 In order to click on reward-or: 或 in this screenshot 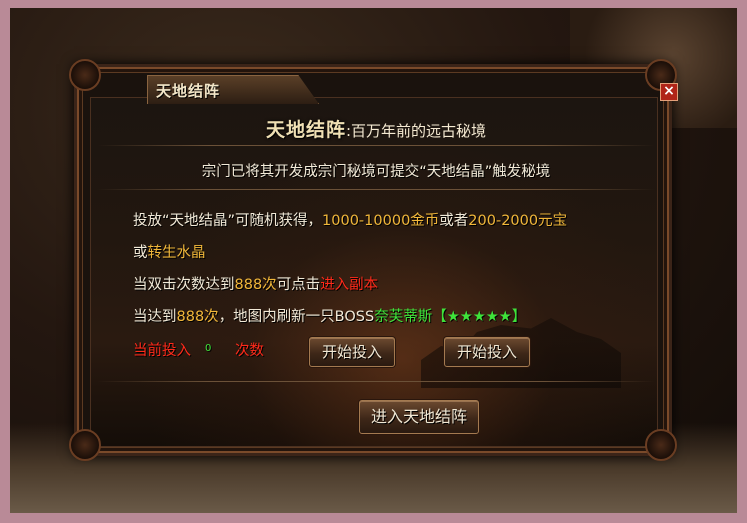, I will do `click(140, 253)`.